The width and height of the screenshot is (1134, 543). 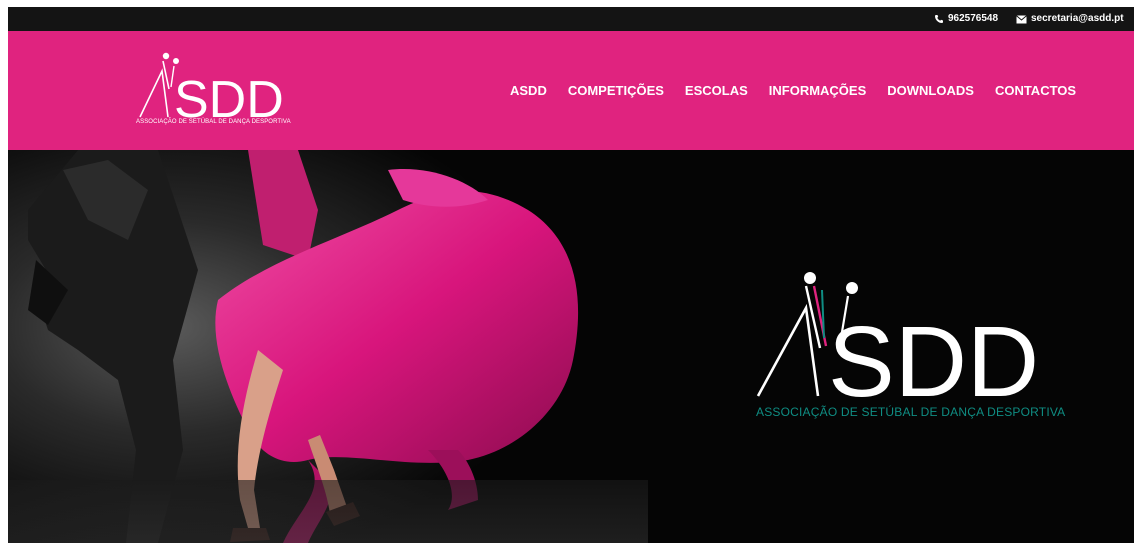 I want to click on nav-item-downloads: DOWNLOADS, so click(x=930, y=90).